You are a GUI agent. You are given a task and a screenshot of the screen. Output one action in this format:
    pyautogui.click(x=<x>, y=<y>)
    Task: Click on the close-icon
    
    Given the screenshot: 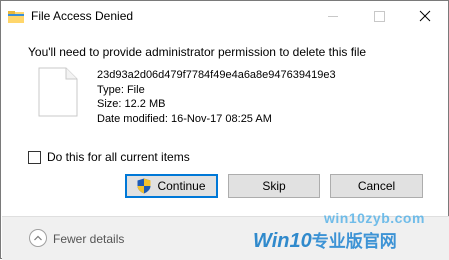 What is the action you would take?
    pyautogui.click(x=425, y=16)
    